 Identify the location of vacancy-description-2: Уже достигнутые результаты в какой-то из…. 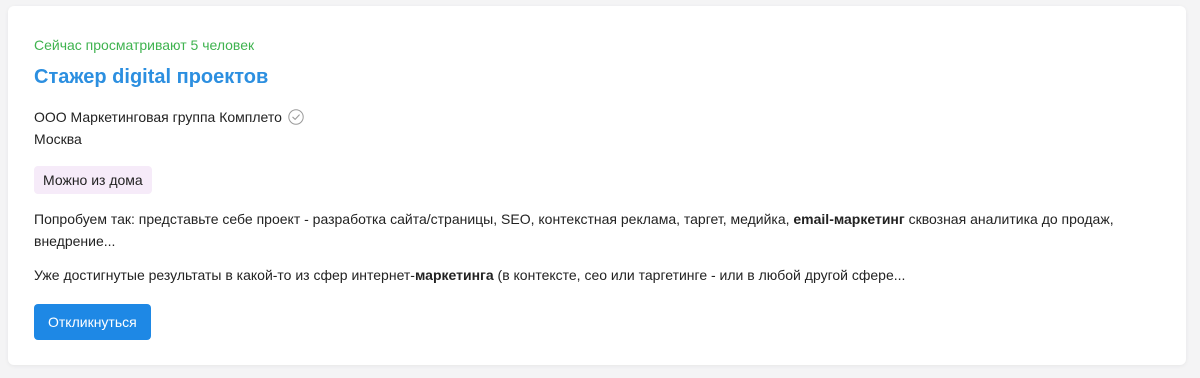
(589, 275).